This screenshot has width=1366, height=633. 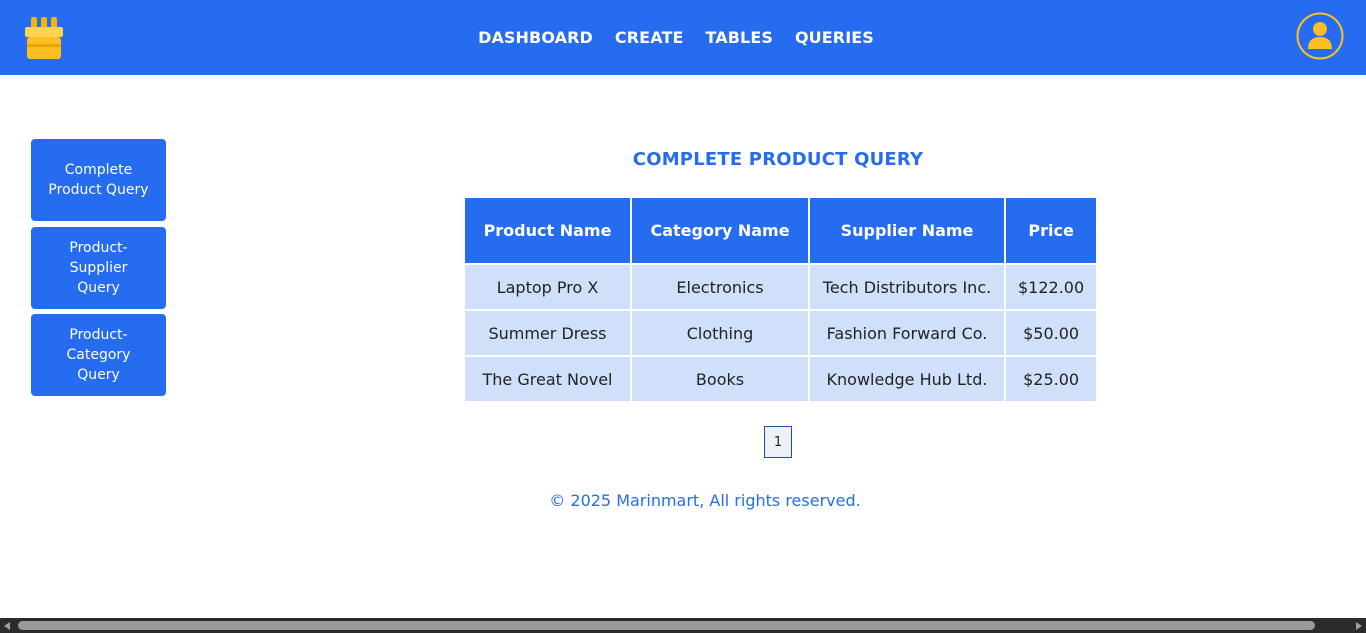 I want to click on scroll-left-arrow-icon, so click(x=7, y=626).